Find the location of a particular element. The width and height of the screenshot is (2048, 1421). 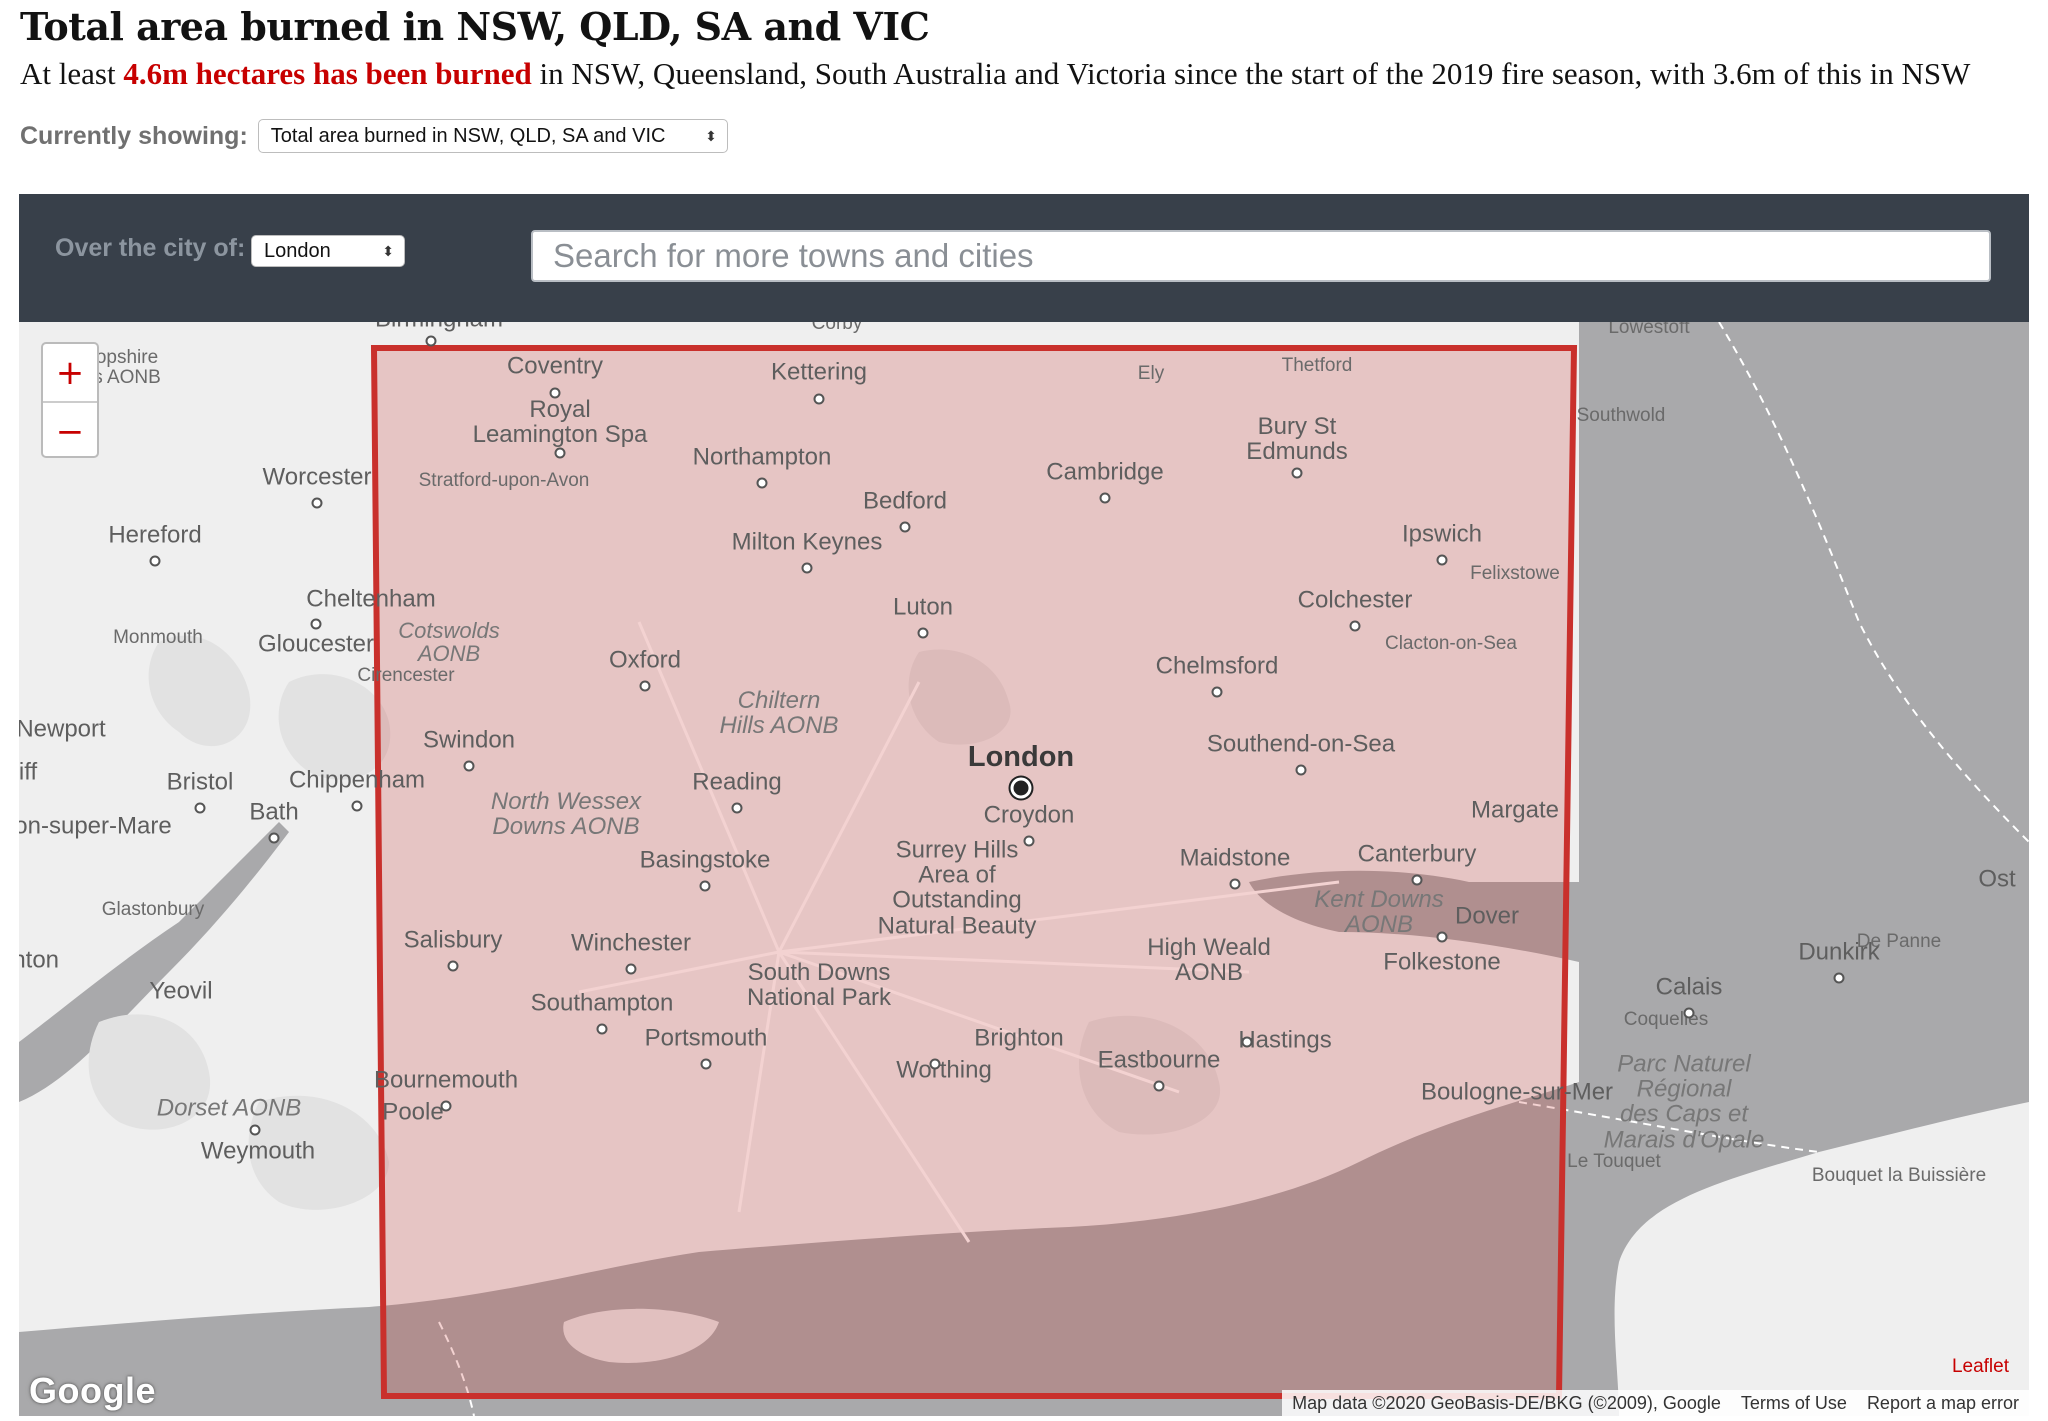

label-bedford: Bedford is located at coordinates (905, 501).